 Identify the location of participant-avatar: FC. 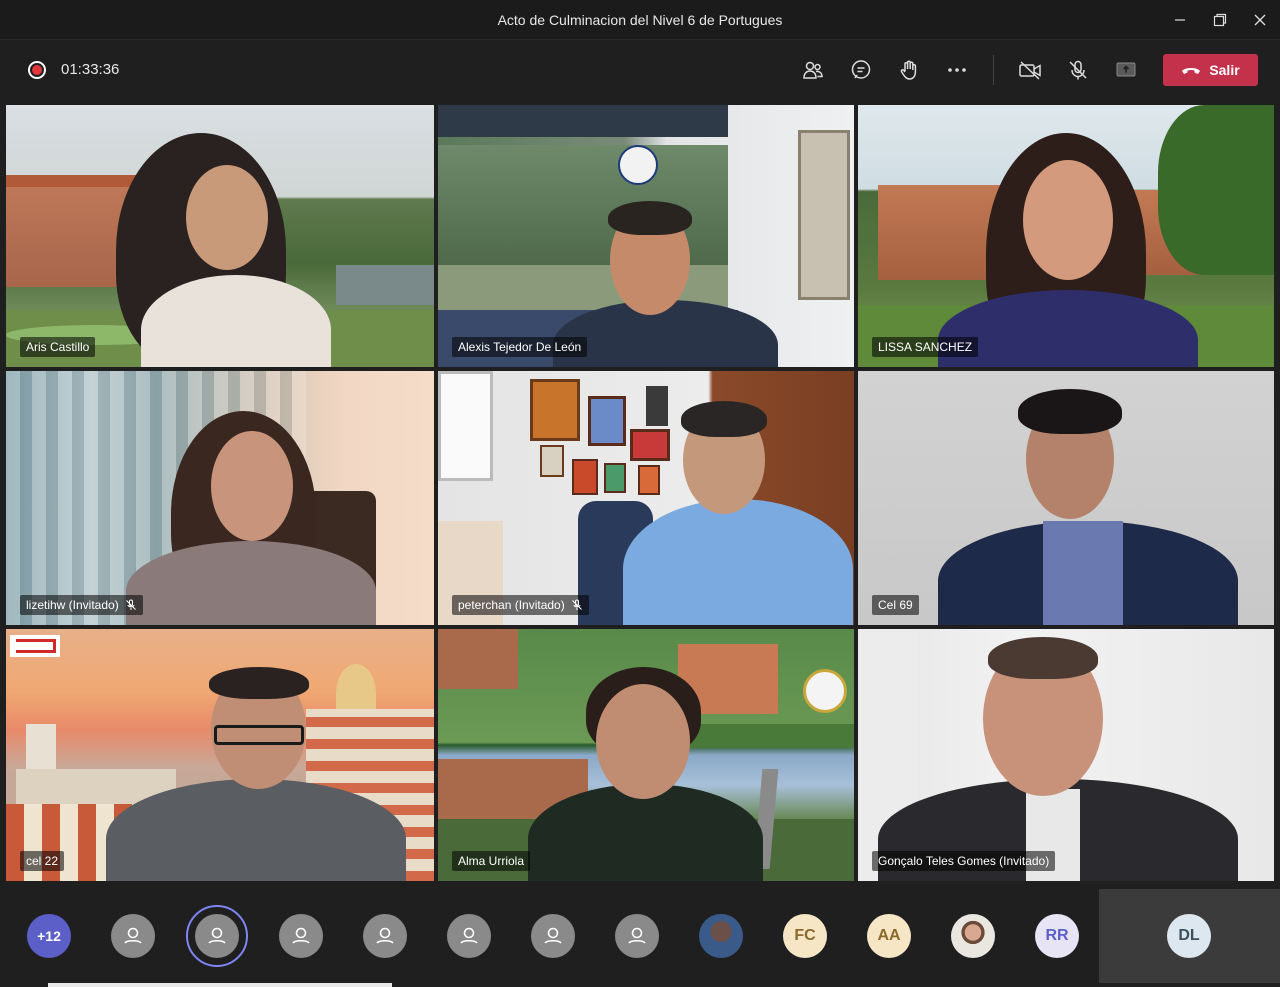
(805, 936).